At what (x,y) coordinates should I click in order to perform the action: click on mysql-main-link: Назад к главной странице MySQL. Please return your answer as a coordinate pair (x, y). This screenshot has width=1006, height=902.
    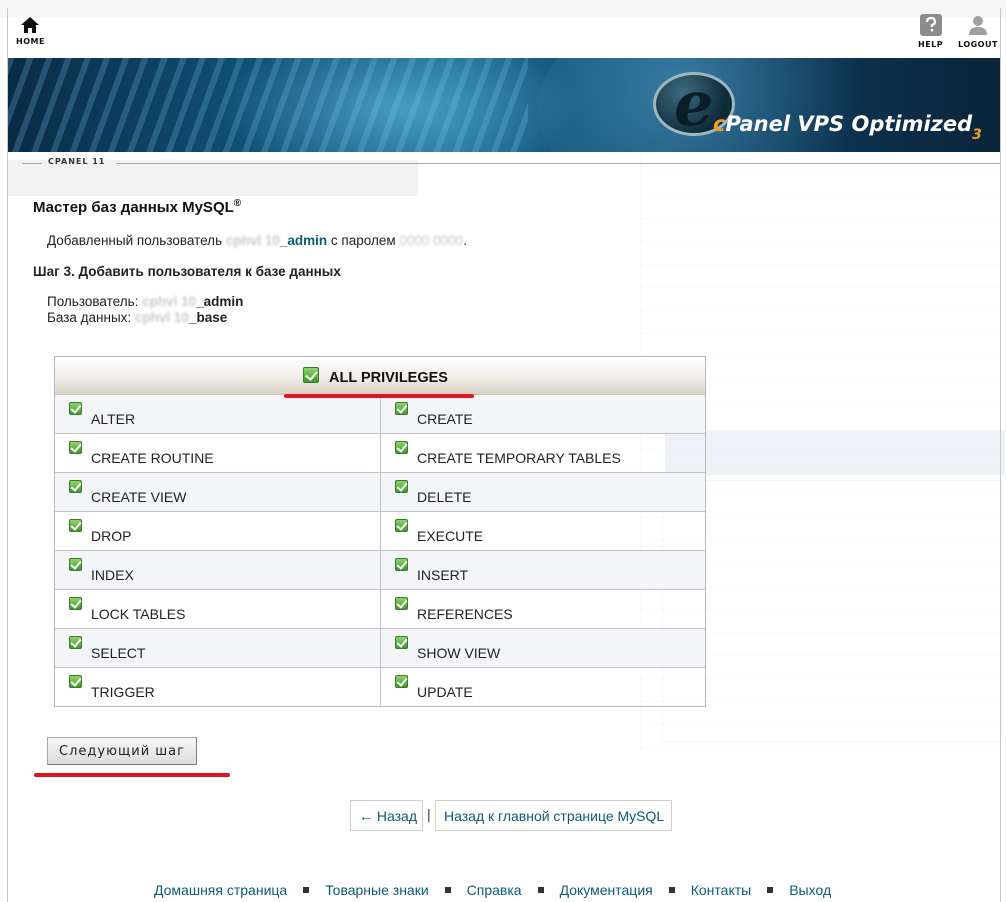
    Looking at the image, I should click on (553, 815).